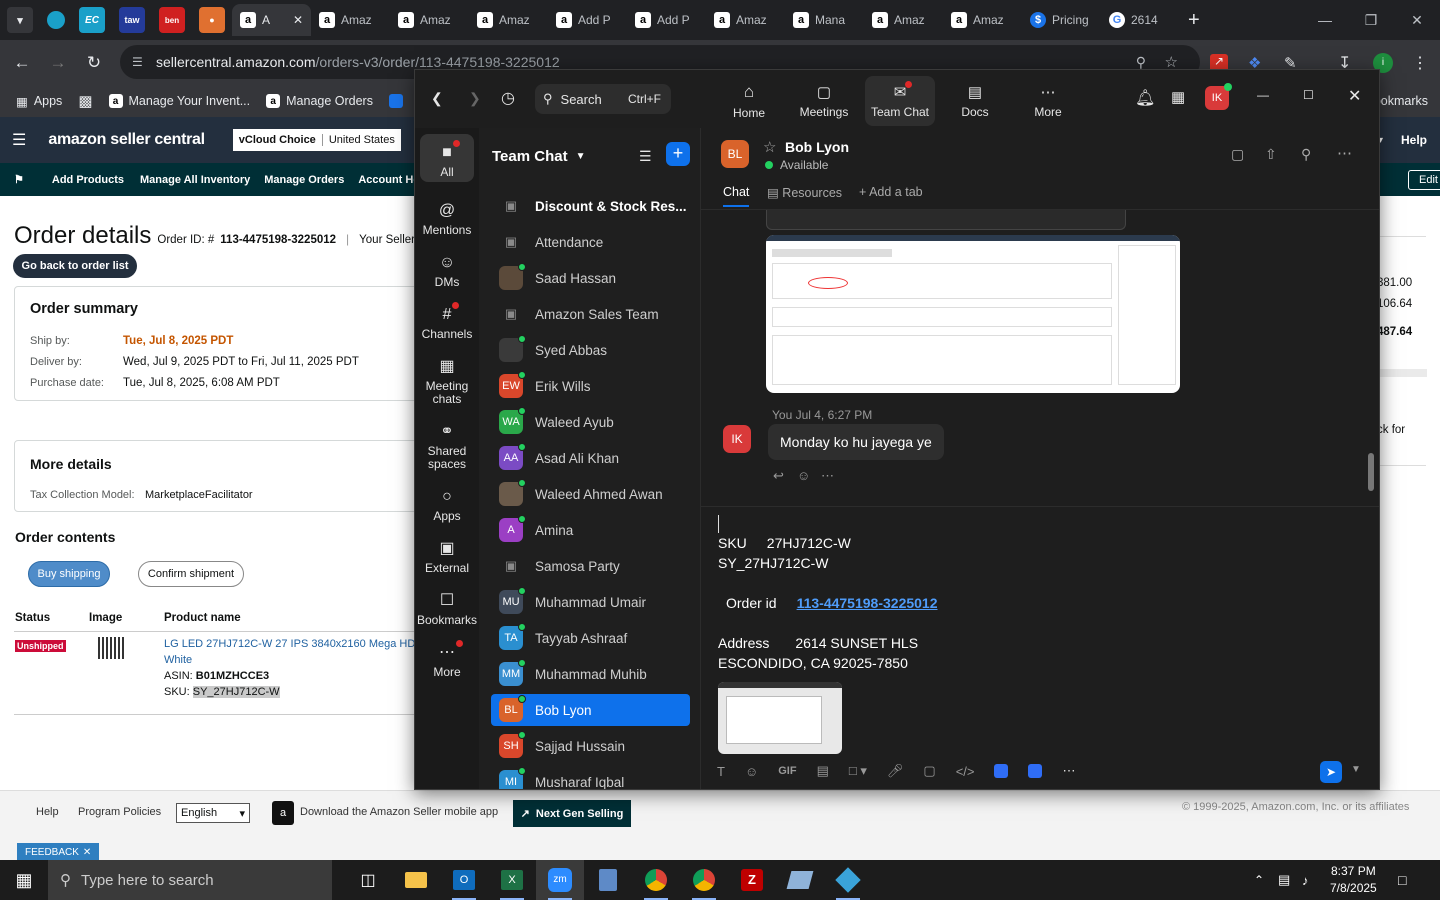  I want to click on marketplace-selector: vCloud Choice United States, so click(316, 140).